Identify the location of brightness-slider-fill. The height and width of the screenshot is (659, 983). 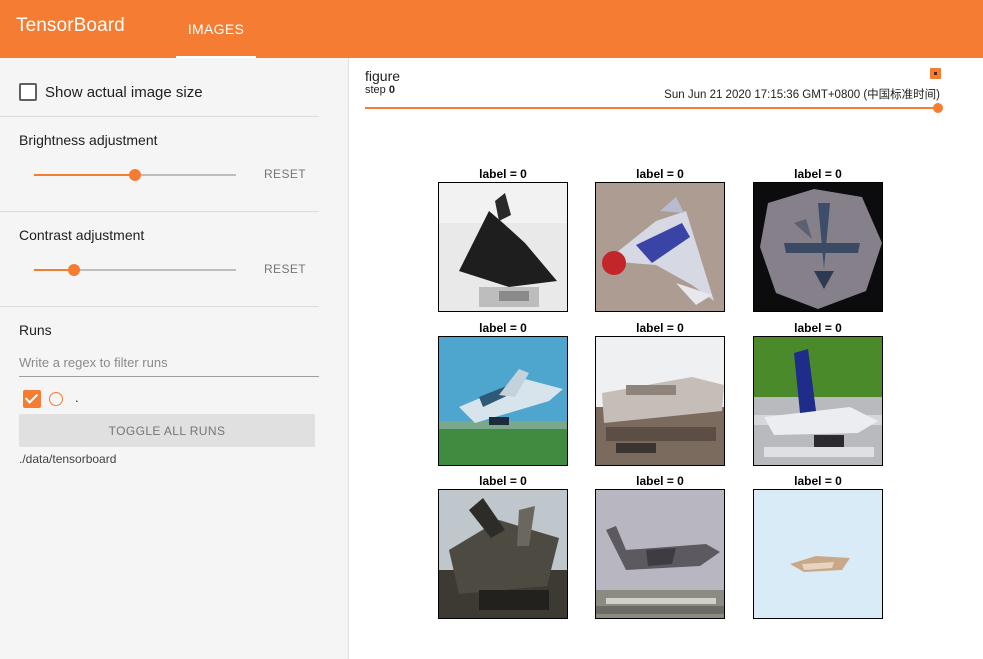
(84, 175).